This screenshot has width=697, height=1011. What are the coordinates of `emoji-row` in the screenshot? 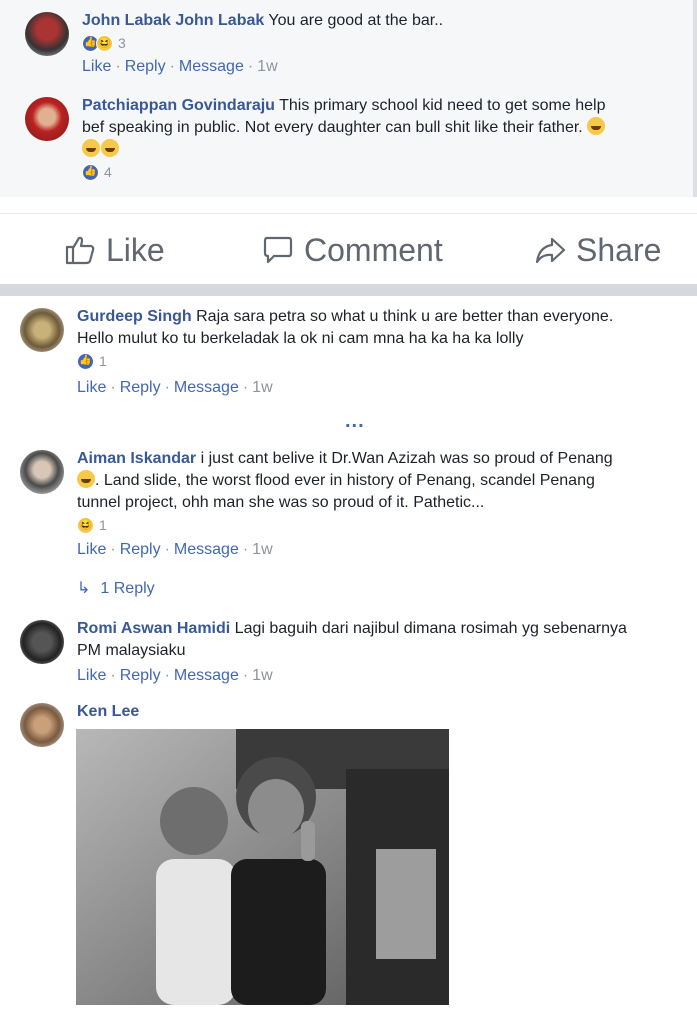 It's located at (382, 150).